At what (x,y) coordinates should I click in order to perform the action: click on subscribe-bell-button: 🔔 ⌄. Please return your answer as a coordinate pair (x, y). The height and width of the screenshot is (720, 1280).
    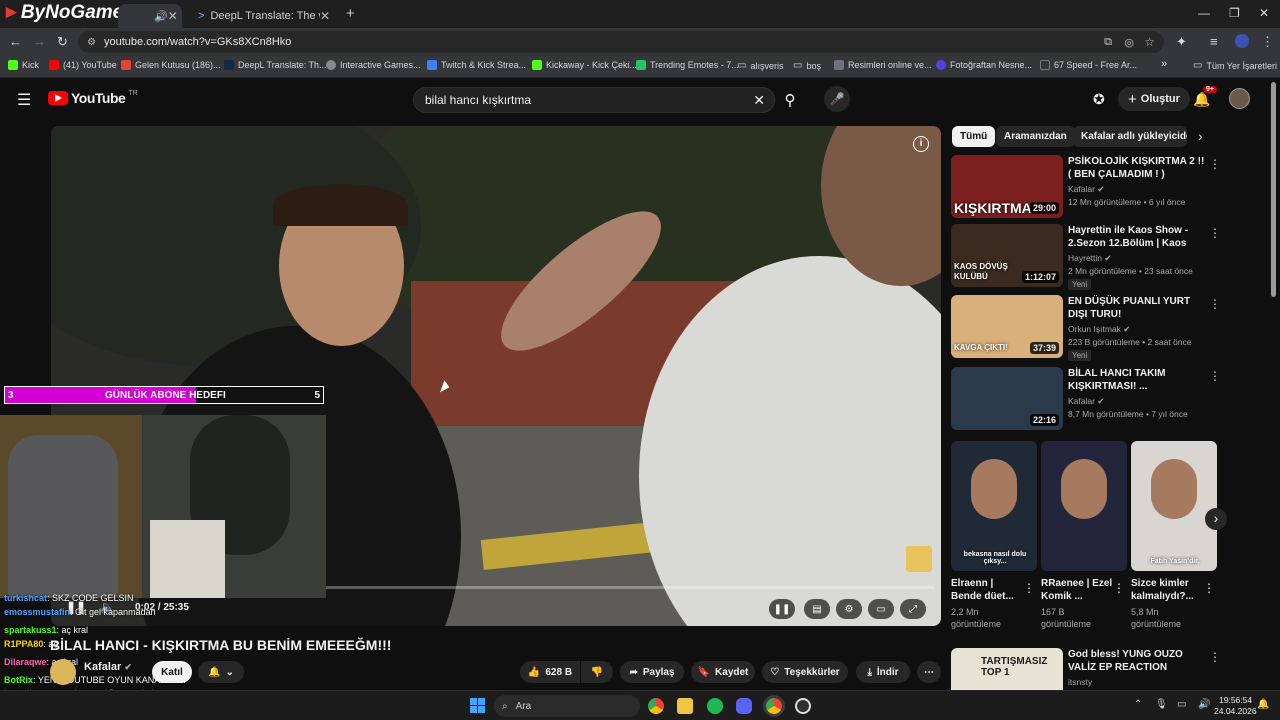
    Looking at the image, I should click on (221, 672).